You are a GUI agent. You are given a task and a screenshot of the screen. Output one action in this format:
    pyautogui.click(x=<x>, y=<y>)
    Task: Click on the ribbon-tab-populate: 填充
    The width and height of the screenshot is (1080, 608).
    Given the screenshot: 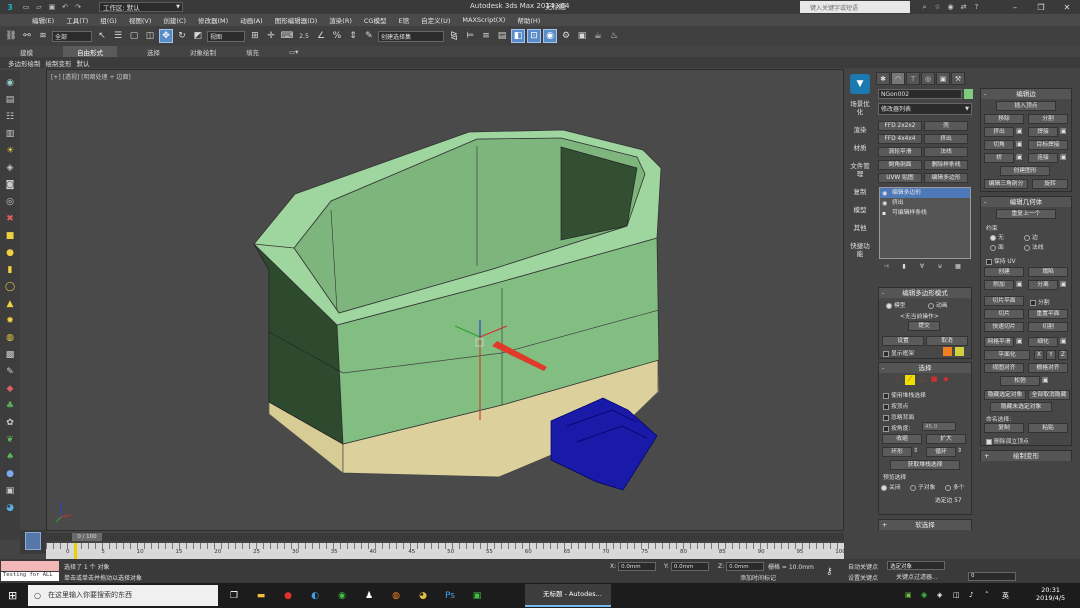 What is the action you would take?
    pyautogui.click(x=252, y=52)
    